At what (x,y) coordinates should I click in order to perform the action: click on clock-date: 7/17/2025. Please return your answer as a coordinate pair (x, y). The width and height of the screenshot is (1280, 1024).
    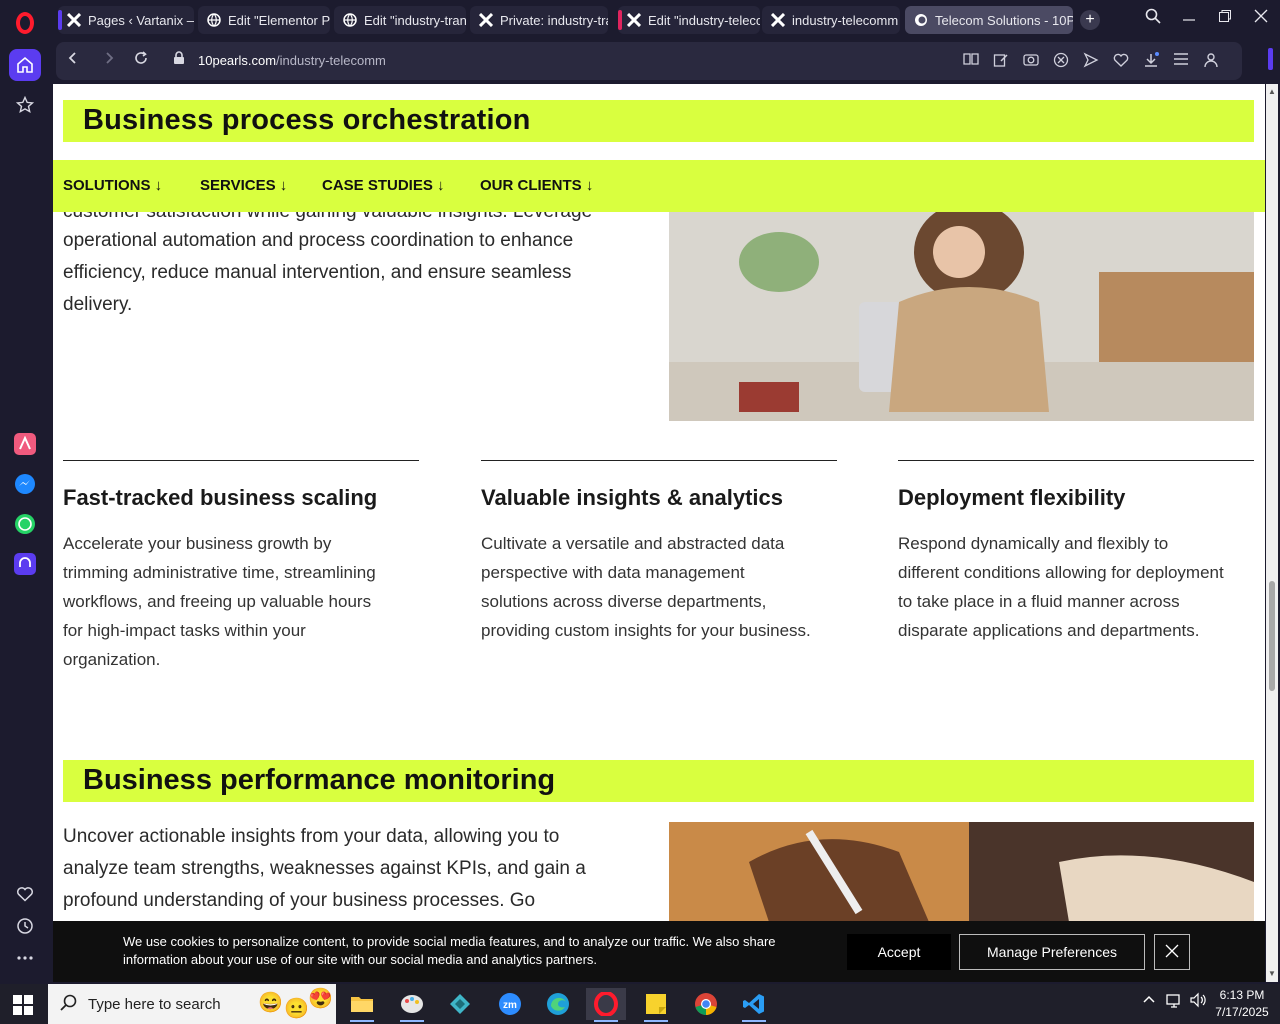
    Looking at the image, I should click on (1242, 1012).